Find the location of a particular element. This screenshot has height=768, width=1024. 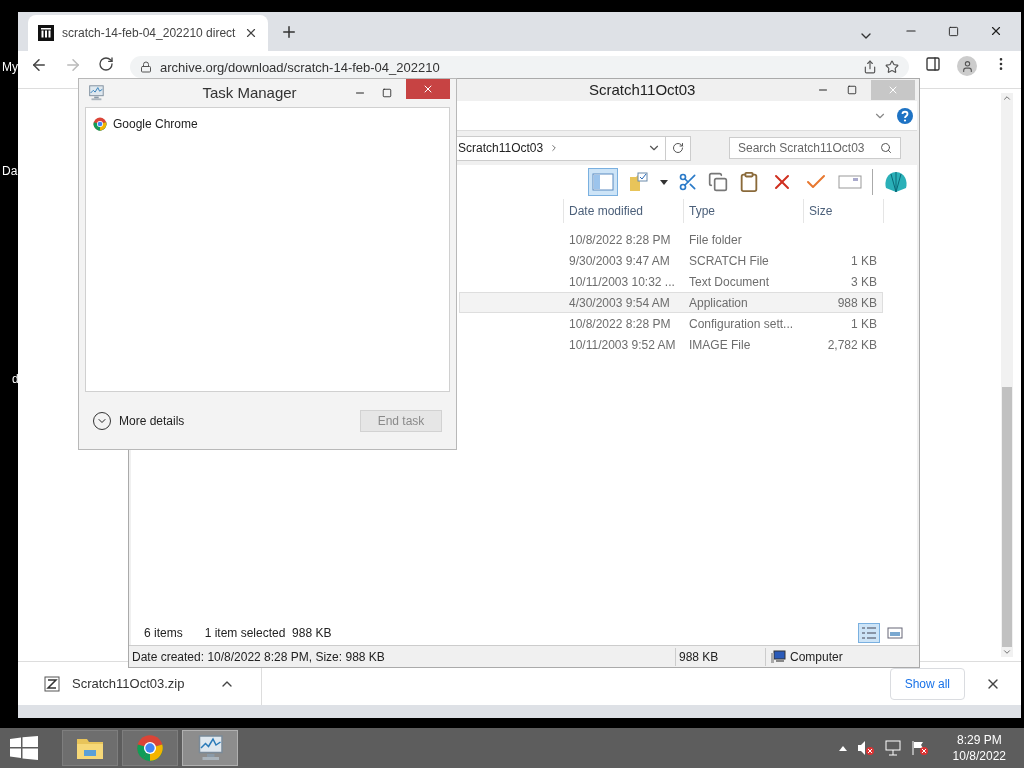

help-icon is located at coordinates (905, 115).